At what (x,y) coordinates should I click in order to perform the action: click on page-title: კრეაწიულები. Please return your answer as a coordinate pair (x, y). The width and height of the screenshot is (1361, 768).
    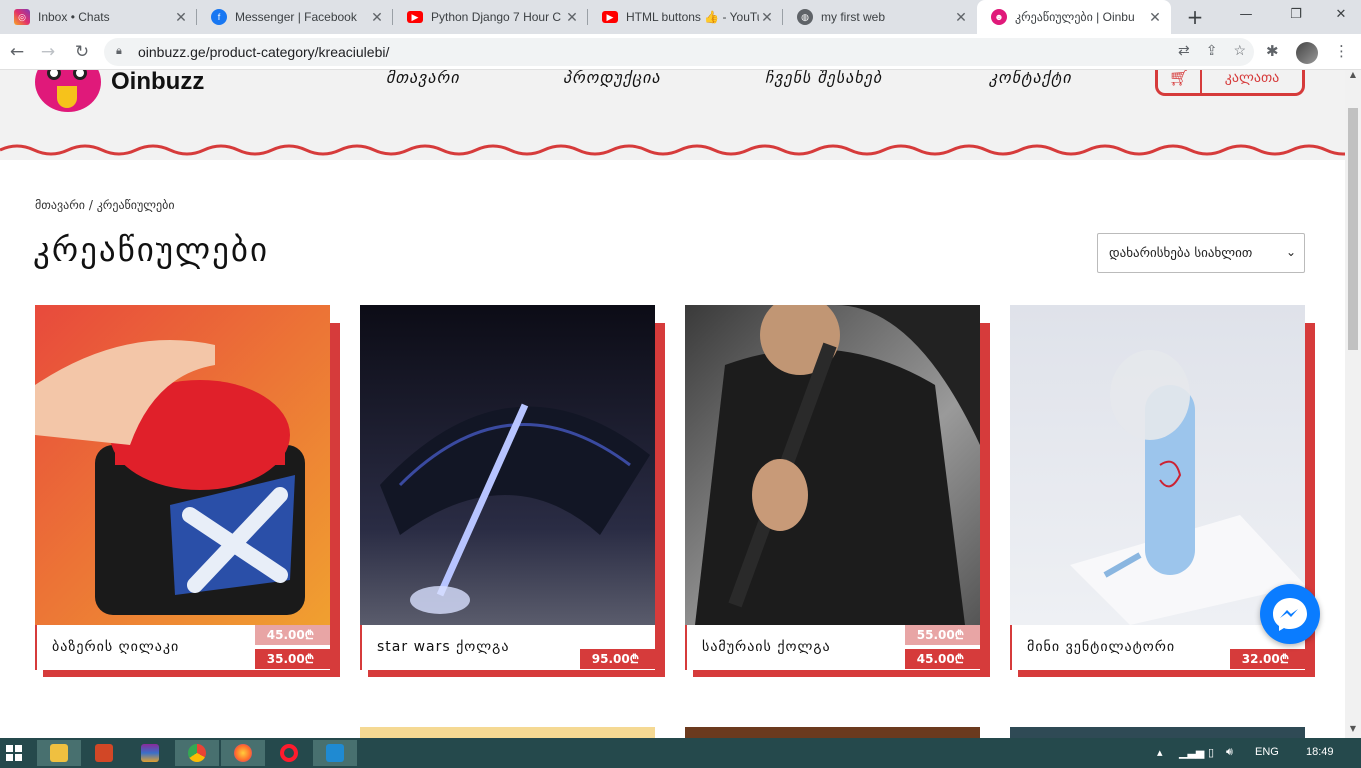
    Looking at the image, I should click on (151, 249).